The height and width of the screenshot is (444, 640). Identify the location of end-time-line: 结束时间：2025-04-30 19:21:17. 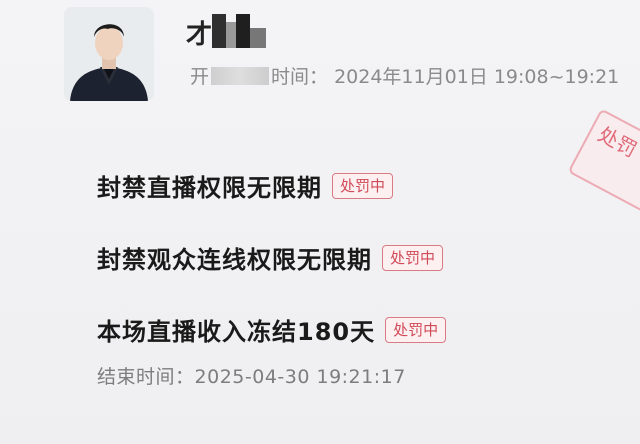
(251, 375).